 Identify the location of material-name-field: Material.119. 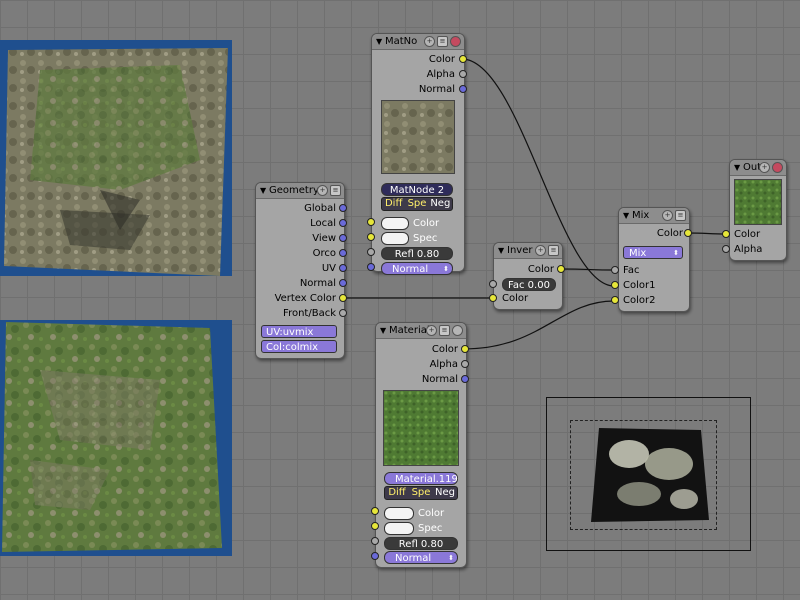
(421, 478).